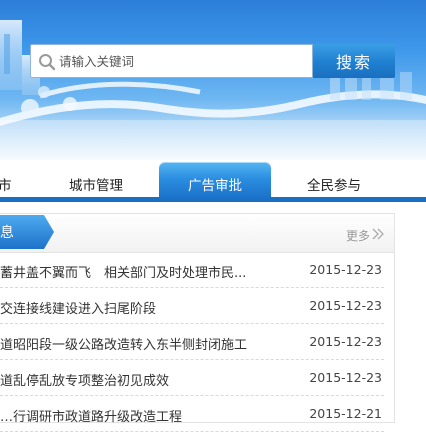 This screenshot has height=432, width=426. What do you see at coordinates (85, 381) in the screenshot?
I see `news-item-title: 道乱停乱放专项整治初见成效` at bounding box center [85, 381].